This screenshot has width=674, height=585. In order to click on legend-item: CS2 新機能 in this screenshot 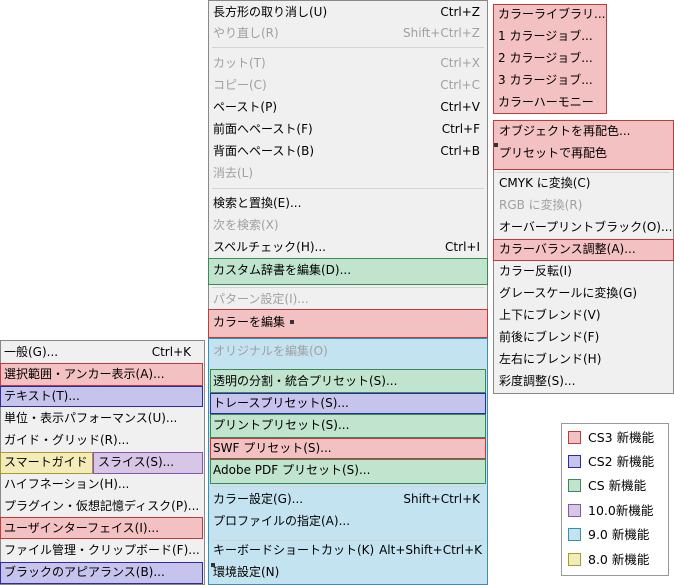, I will do `click(611, 462)`.